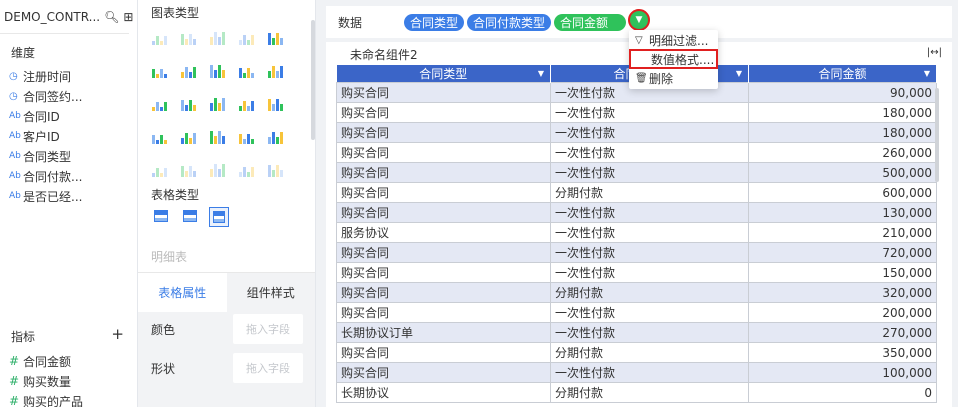 Image resolution: width=958 pixels, height=407 pixels. Describe the element at coordinates (636, 132) in the screenshot. I see `table-row: 购买合同 一次性付款 180,000` at that location.